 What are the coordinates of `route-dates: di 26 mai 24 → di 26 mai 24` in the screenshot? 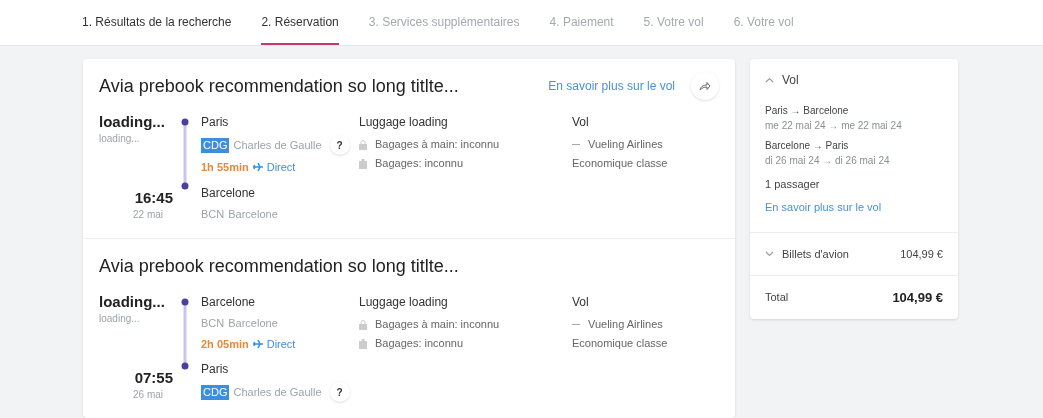 It's located at (828, 161).